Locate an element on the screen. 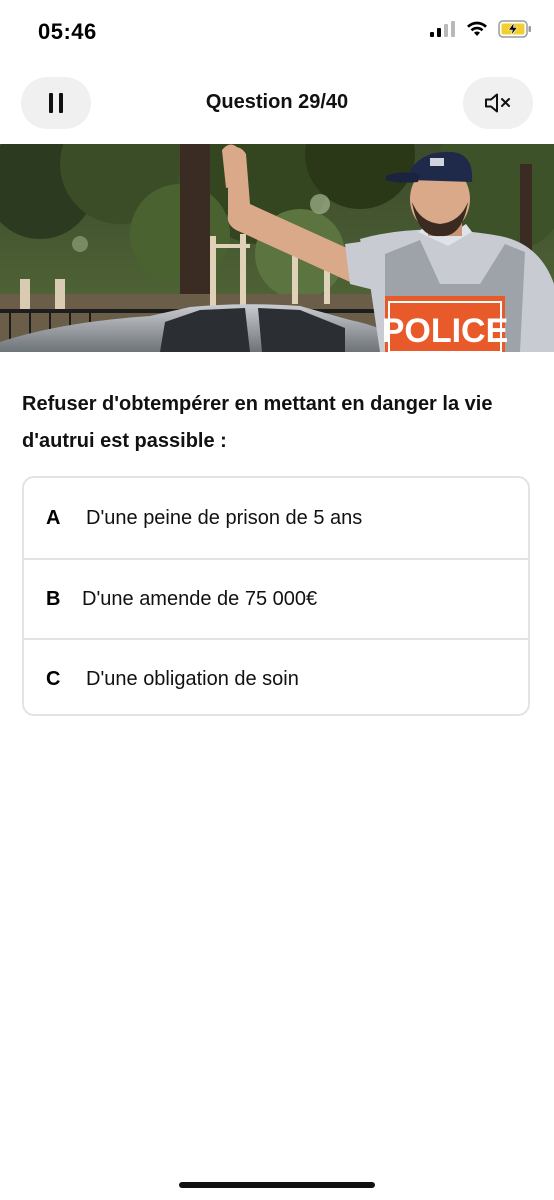 The height and width of the screenshot is (1200, 554). answer-letter: B is located at coordinates (53, 598).